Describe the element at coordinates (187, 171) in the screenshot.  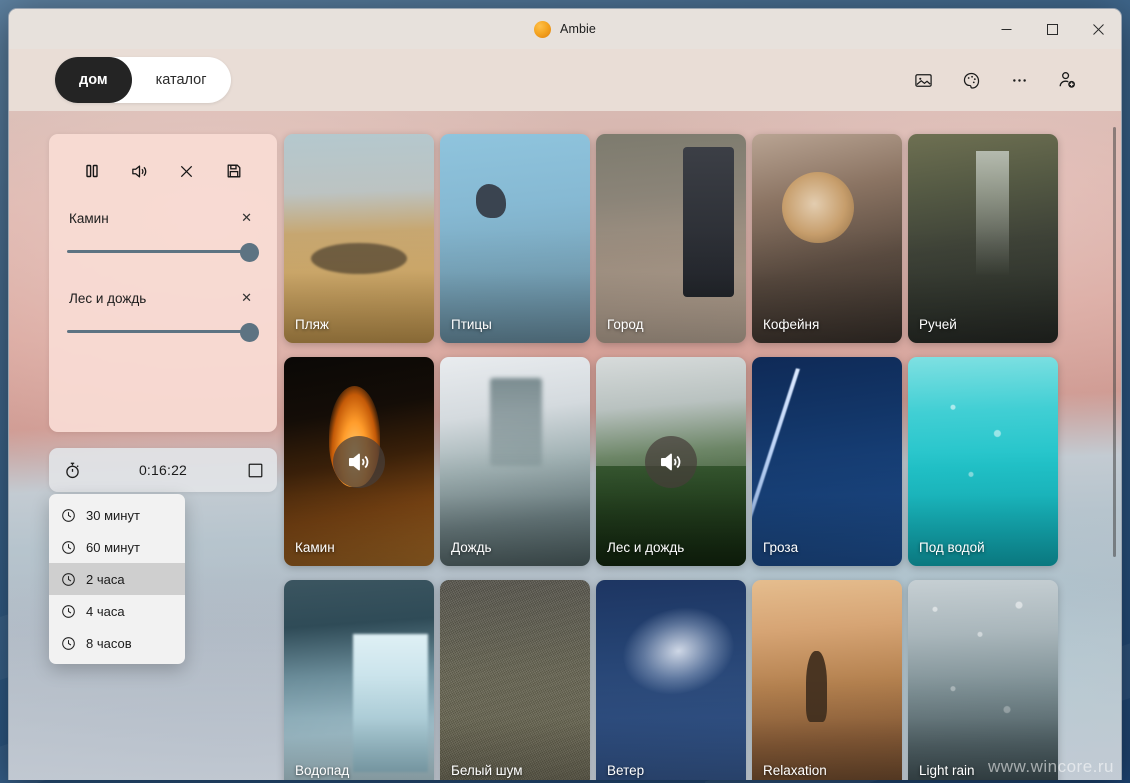
I see `clear-icon` at that location.